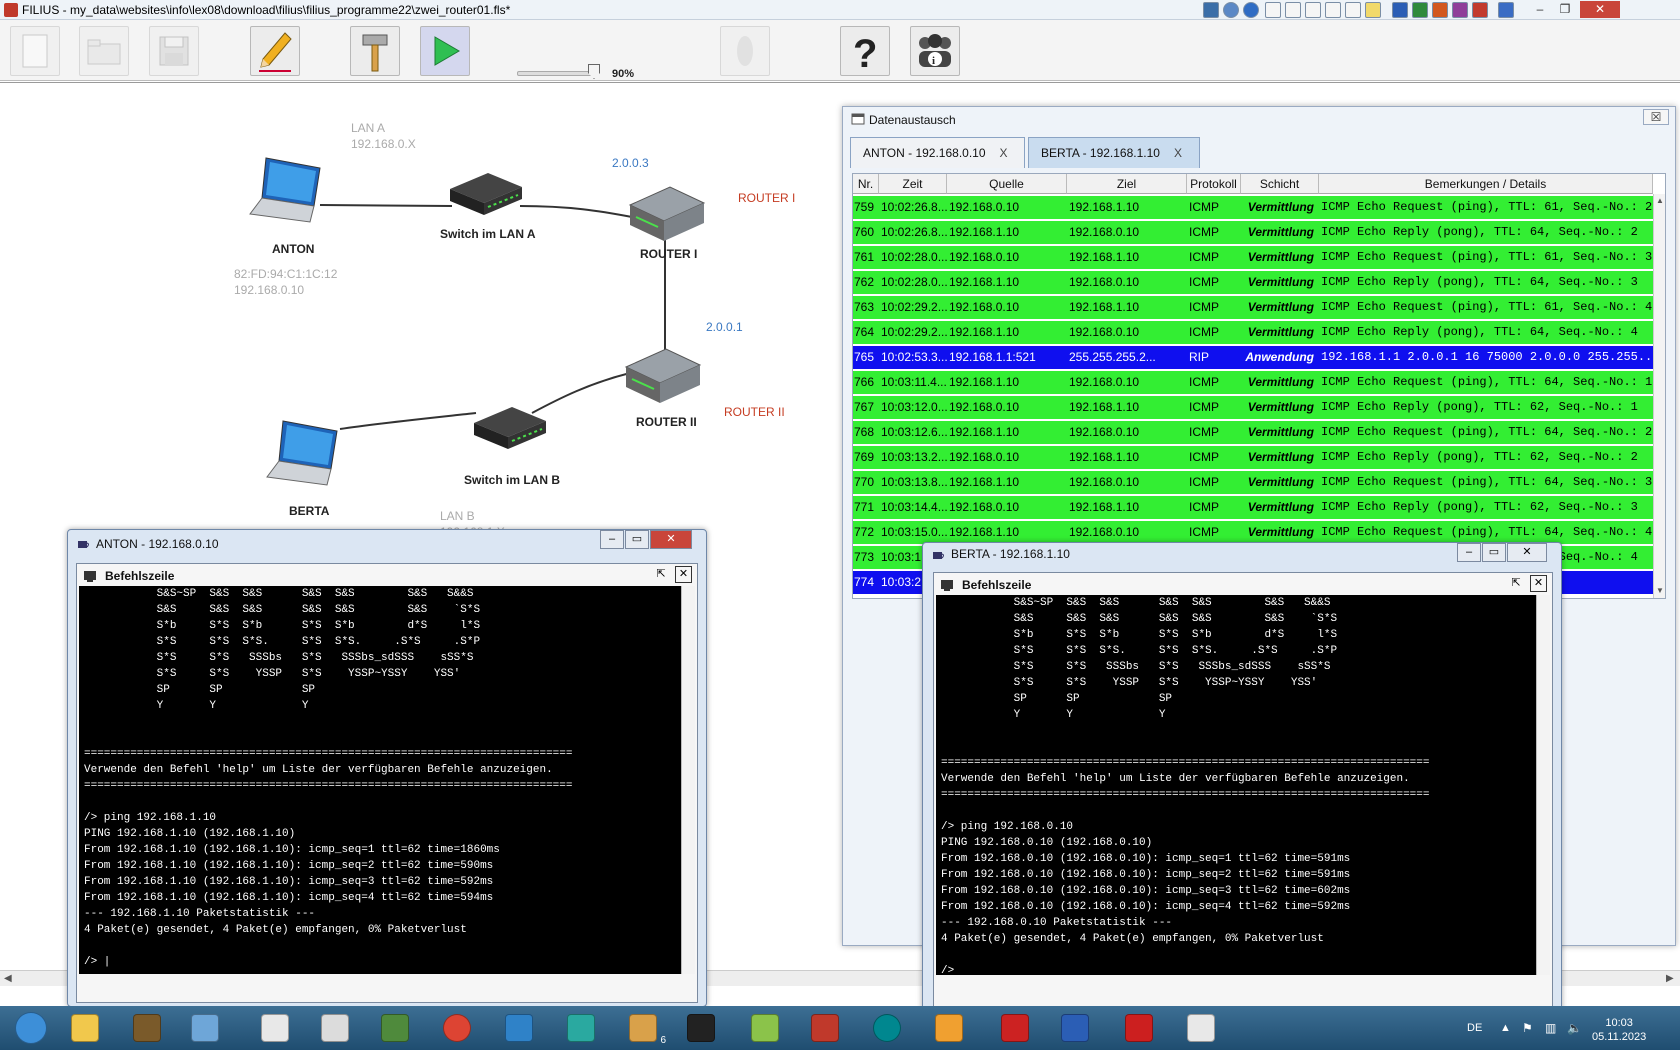  I want to click on col-protokoll: Protokoll, so click(1214, 184).